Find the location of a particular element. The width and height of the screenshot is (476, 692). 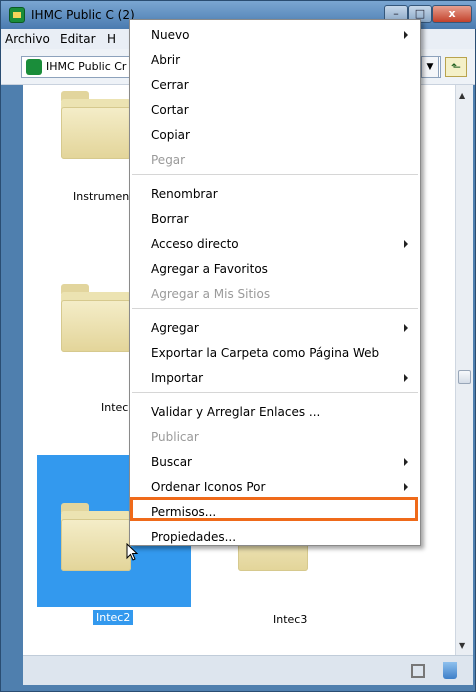

menu-item-label: Pegar is located at coordinates (168, 160).